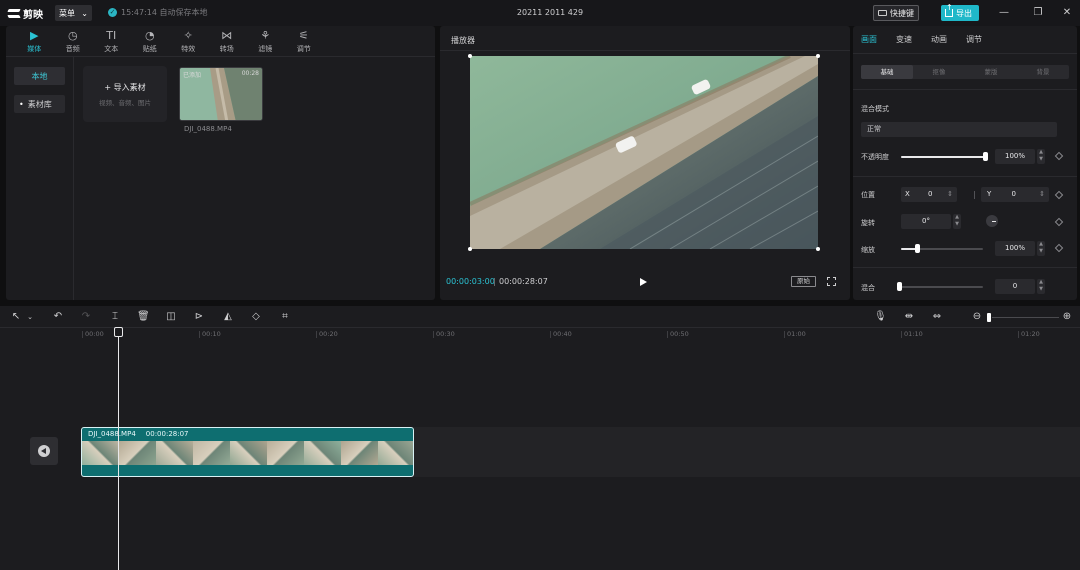 Image resolution: width=1080 pixels, height=570 pixels. I want to click on blur-slider-handle, so click(899, 286).